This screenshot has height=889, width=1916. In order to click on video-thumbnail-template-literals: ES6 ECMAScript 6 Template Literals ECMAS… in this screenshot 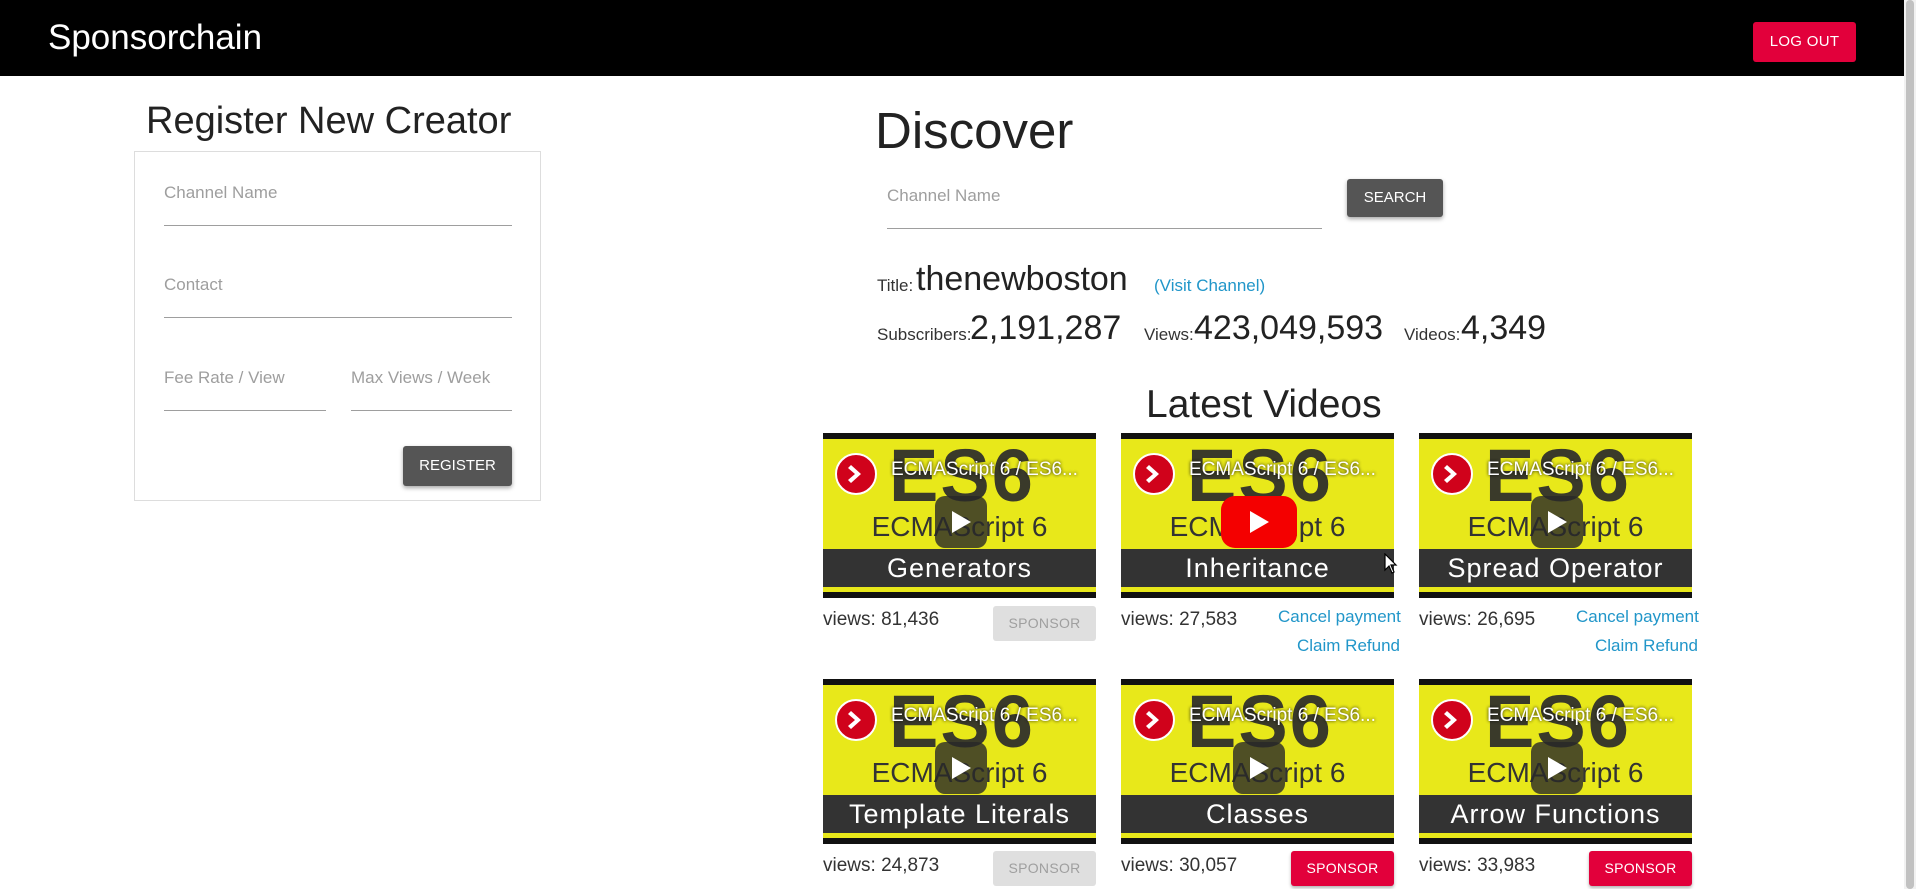, I will do `click(959, 761)`.